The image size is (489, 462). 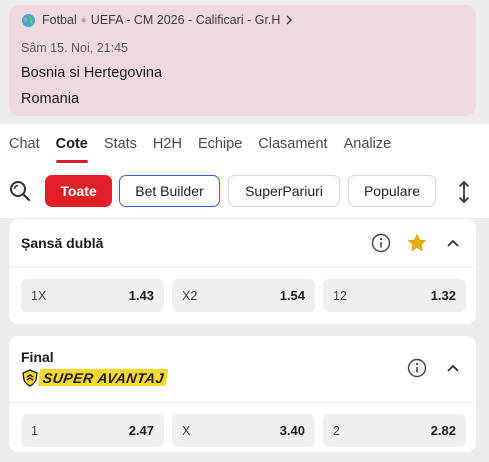 What do you see at coordinates (50, 99) in the screenshot?
I see `away-team: Romania` at bounding box center [50, 99].